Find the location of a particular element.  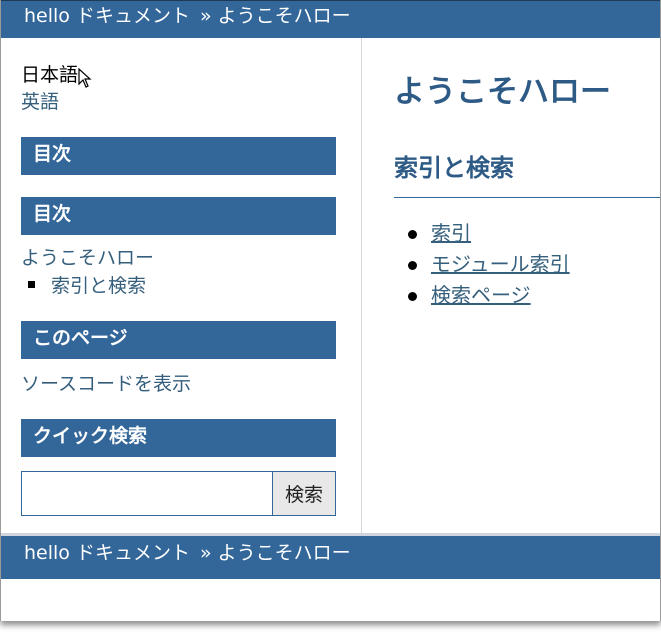

list-item: モジュール索引 is located at coordinates (489, 265).